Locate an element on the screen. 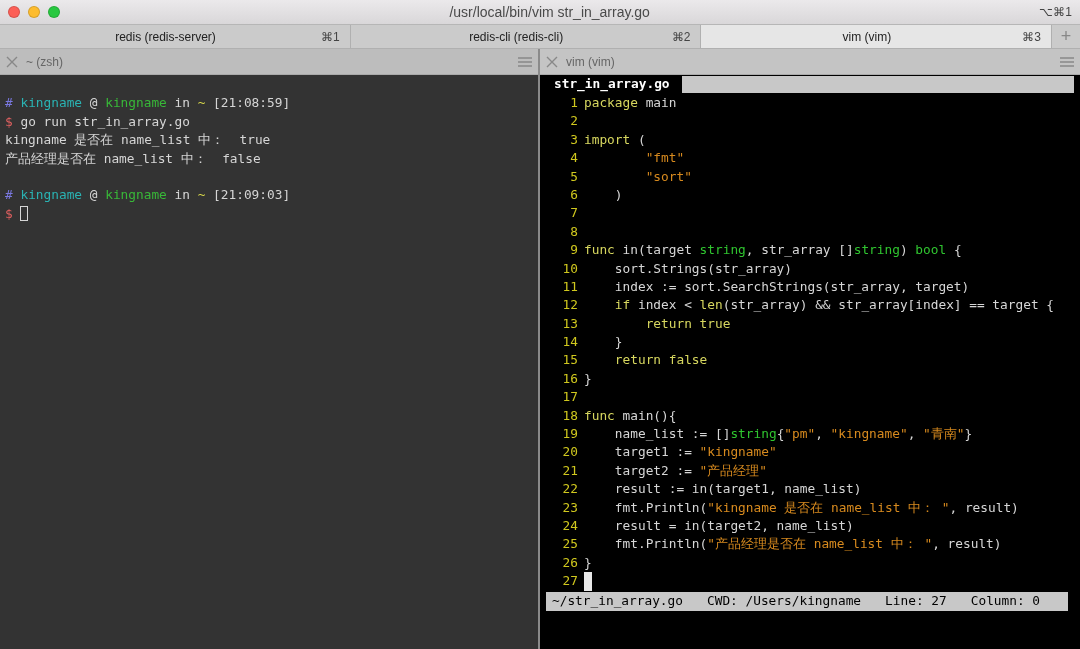 This screenshot has width=1080, height=649. code-line: fmt.Println("产品经理是否在 name_list 中： ", result) is located at coordinates (807, 544).